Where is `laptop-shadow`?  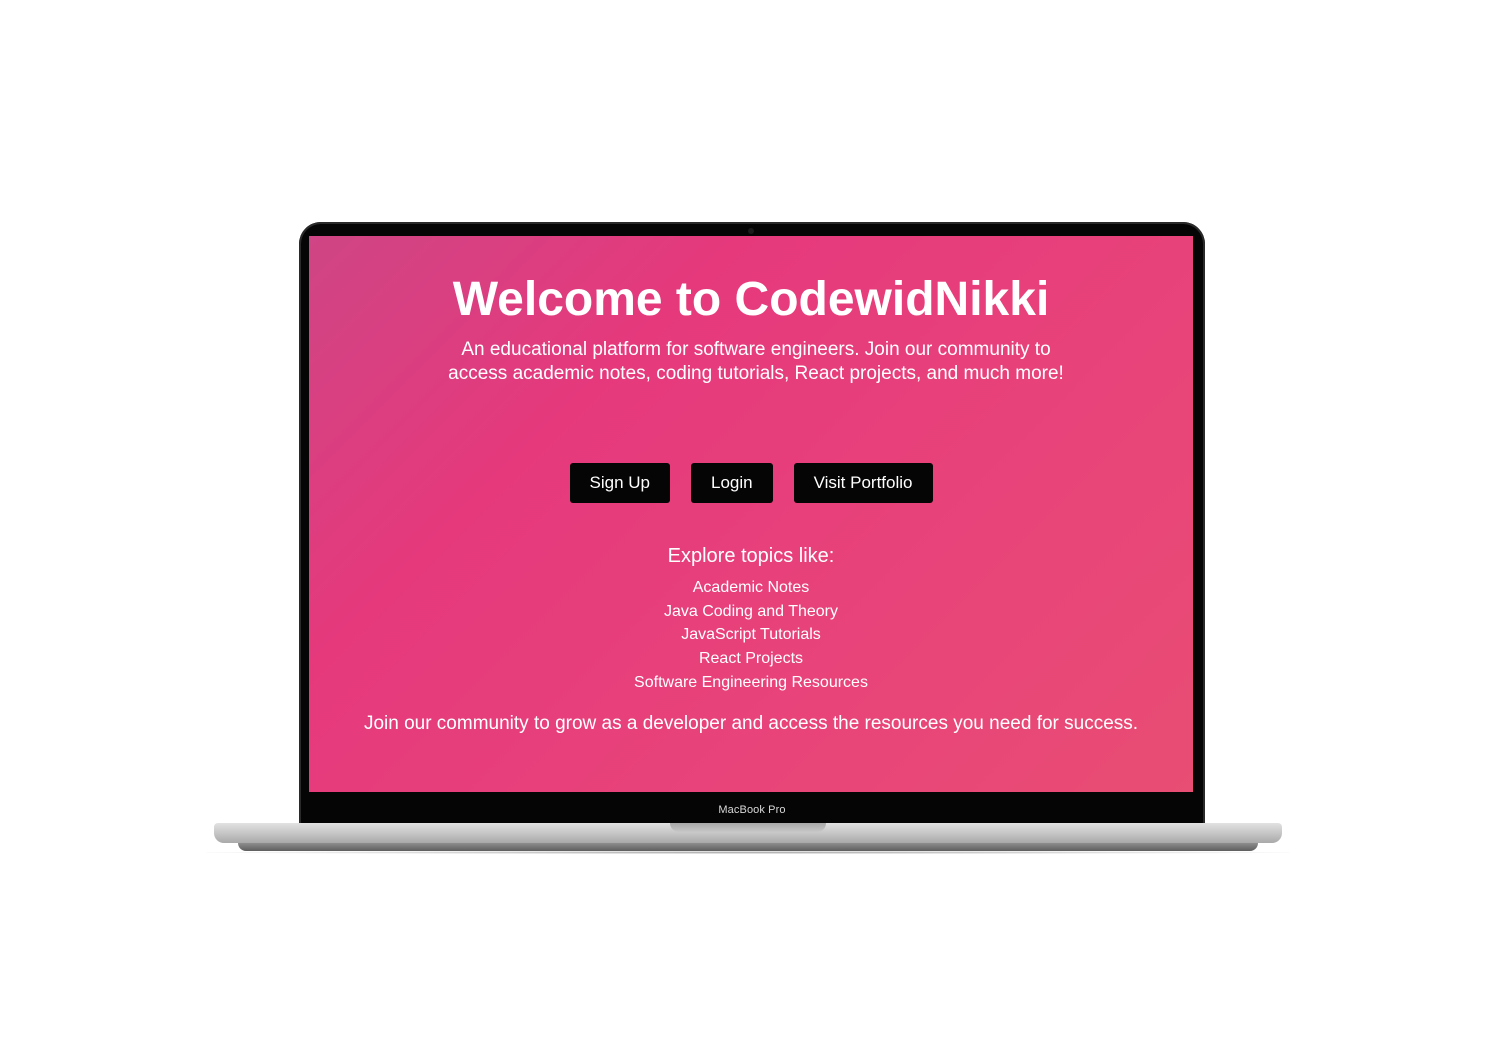
laptop-shadow is located at coordinates (748, 852).